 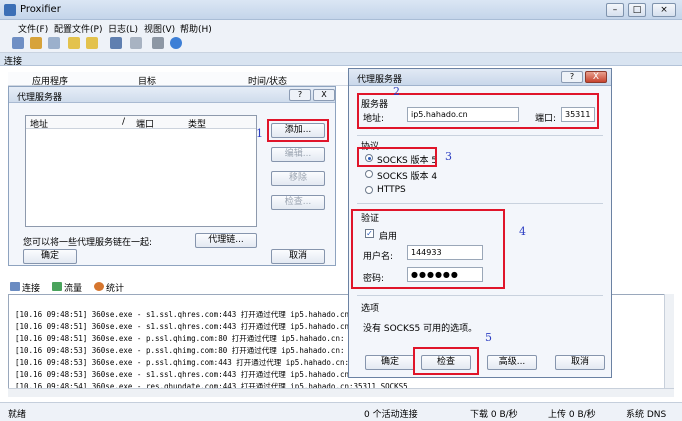 What do you see at coordinates (92, 43) in the screenshot?
I see `profile-menu-icon` at bounding box center [92, 43].